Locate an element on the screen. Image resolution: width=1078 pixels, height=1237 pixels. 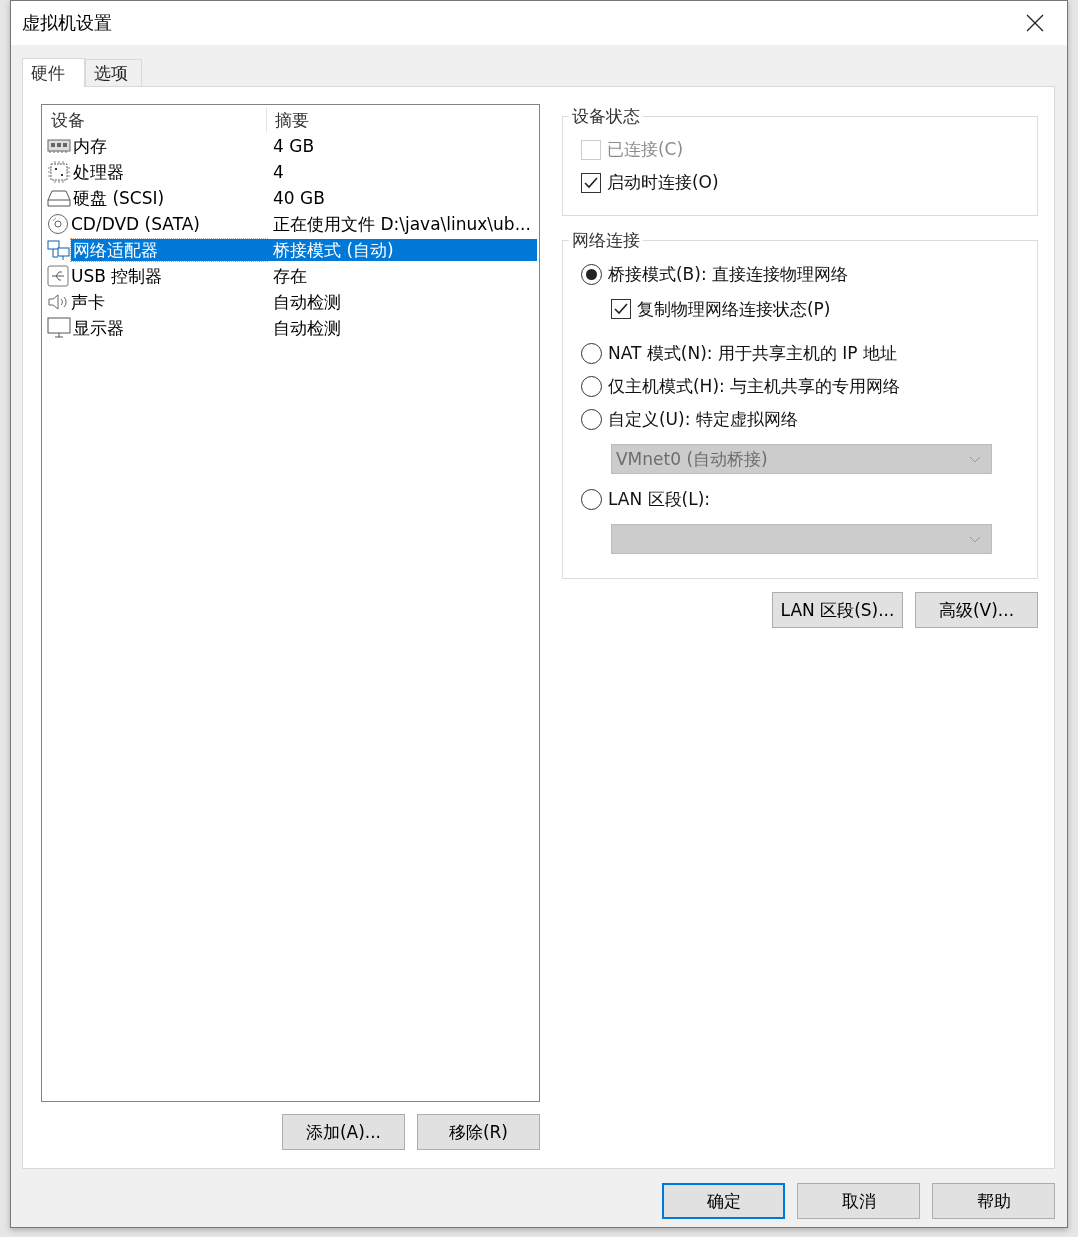
close-icon is located at coordinates (1035, 23).